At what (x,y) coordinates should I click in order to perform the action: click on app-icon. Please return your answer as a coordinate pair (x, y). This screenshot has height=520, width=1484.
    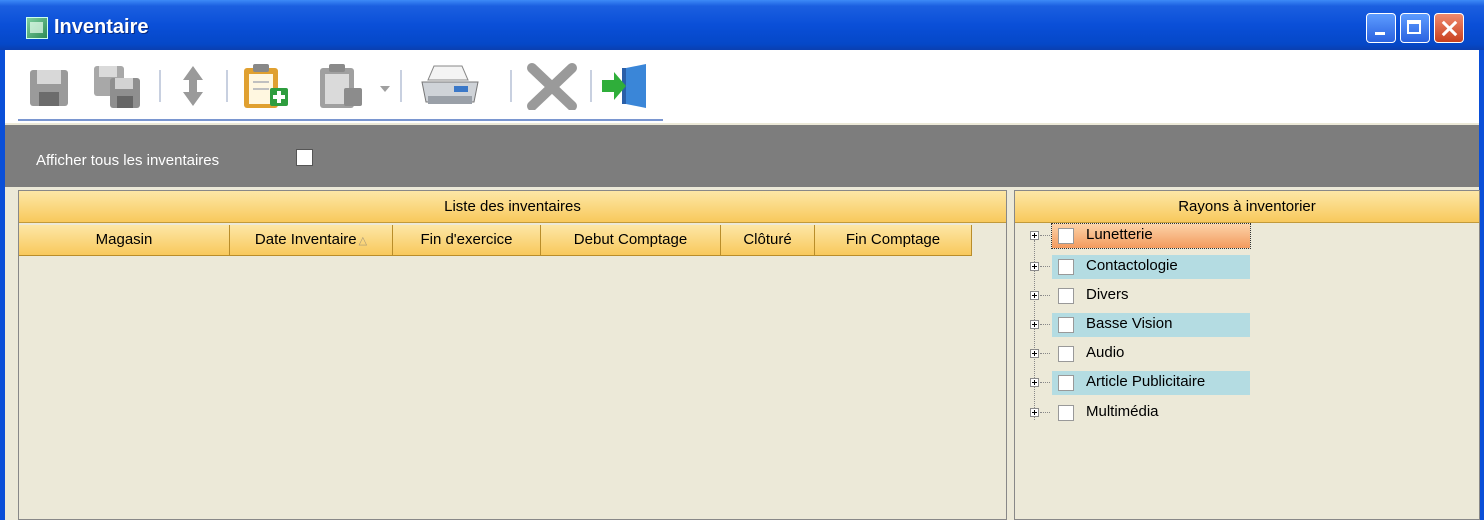
    Looking at the image, I should click on (37, 28).